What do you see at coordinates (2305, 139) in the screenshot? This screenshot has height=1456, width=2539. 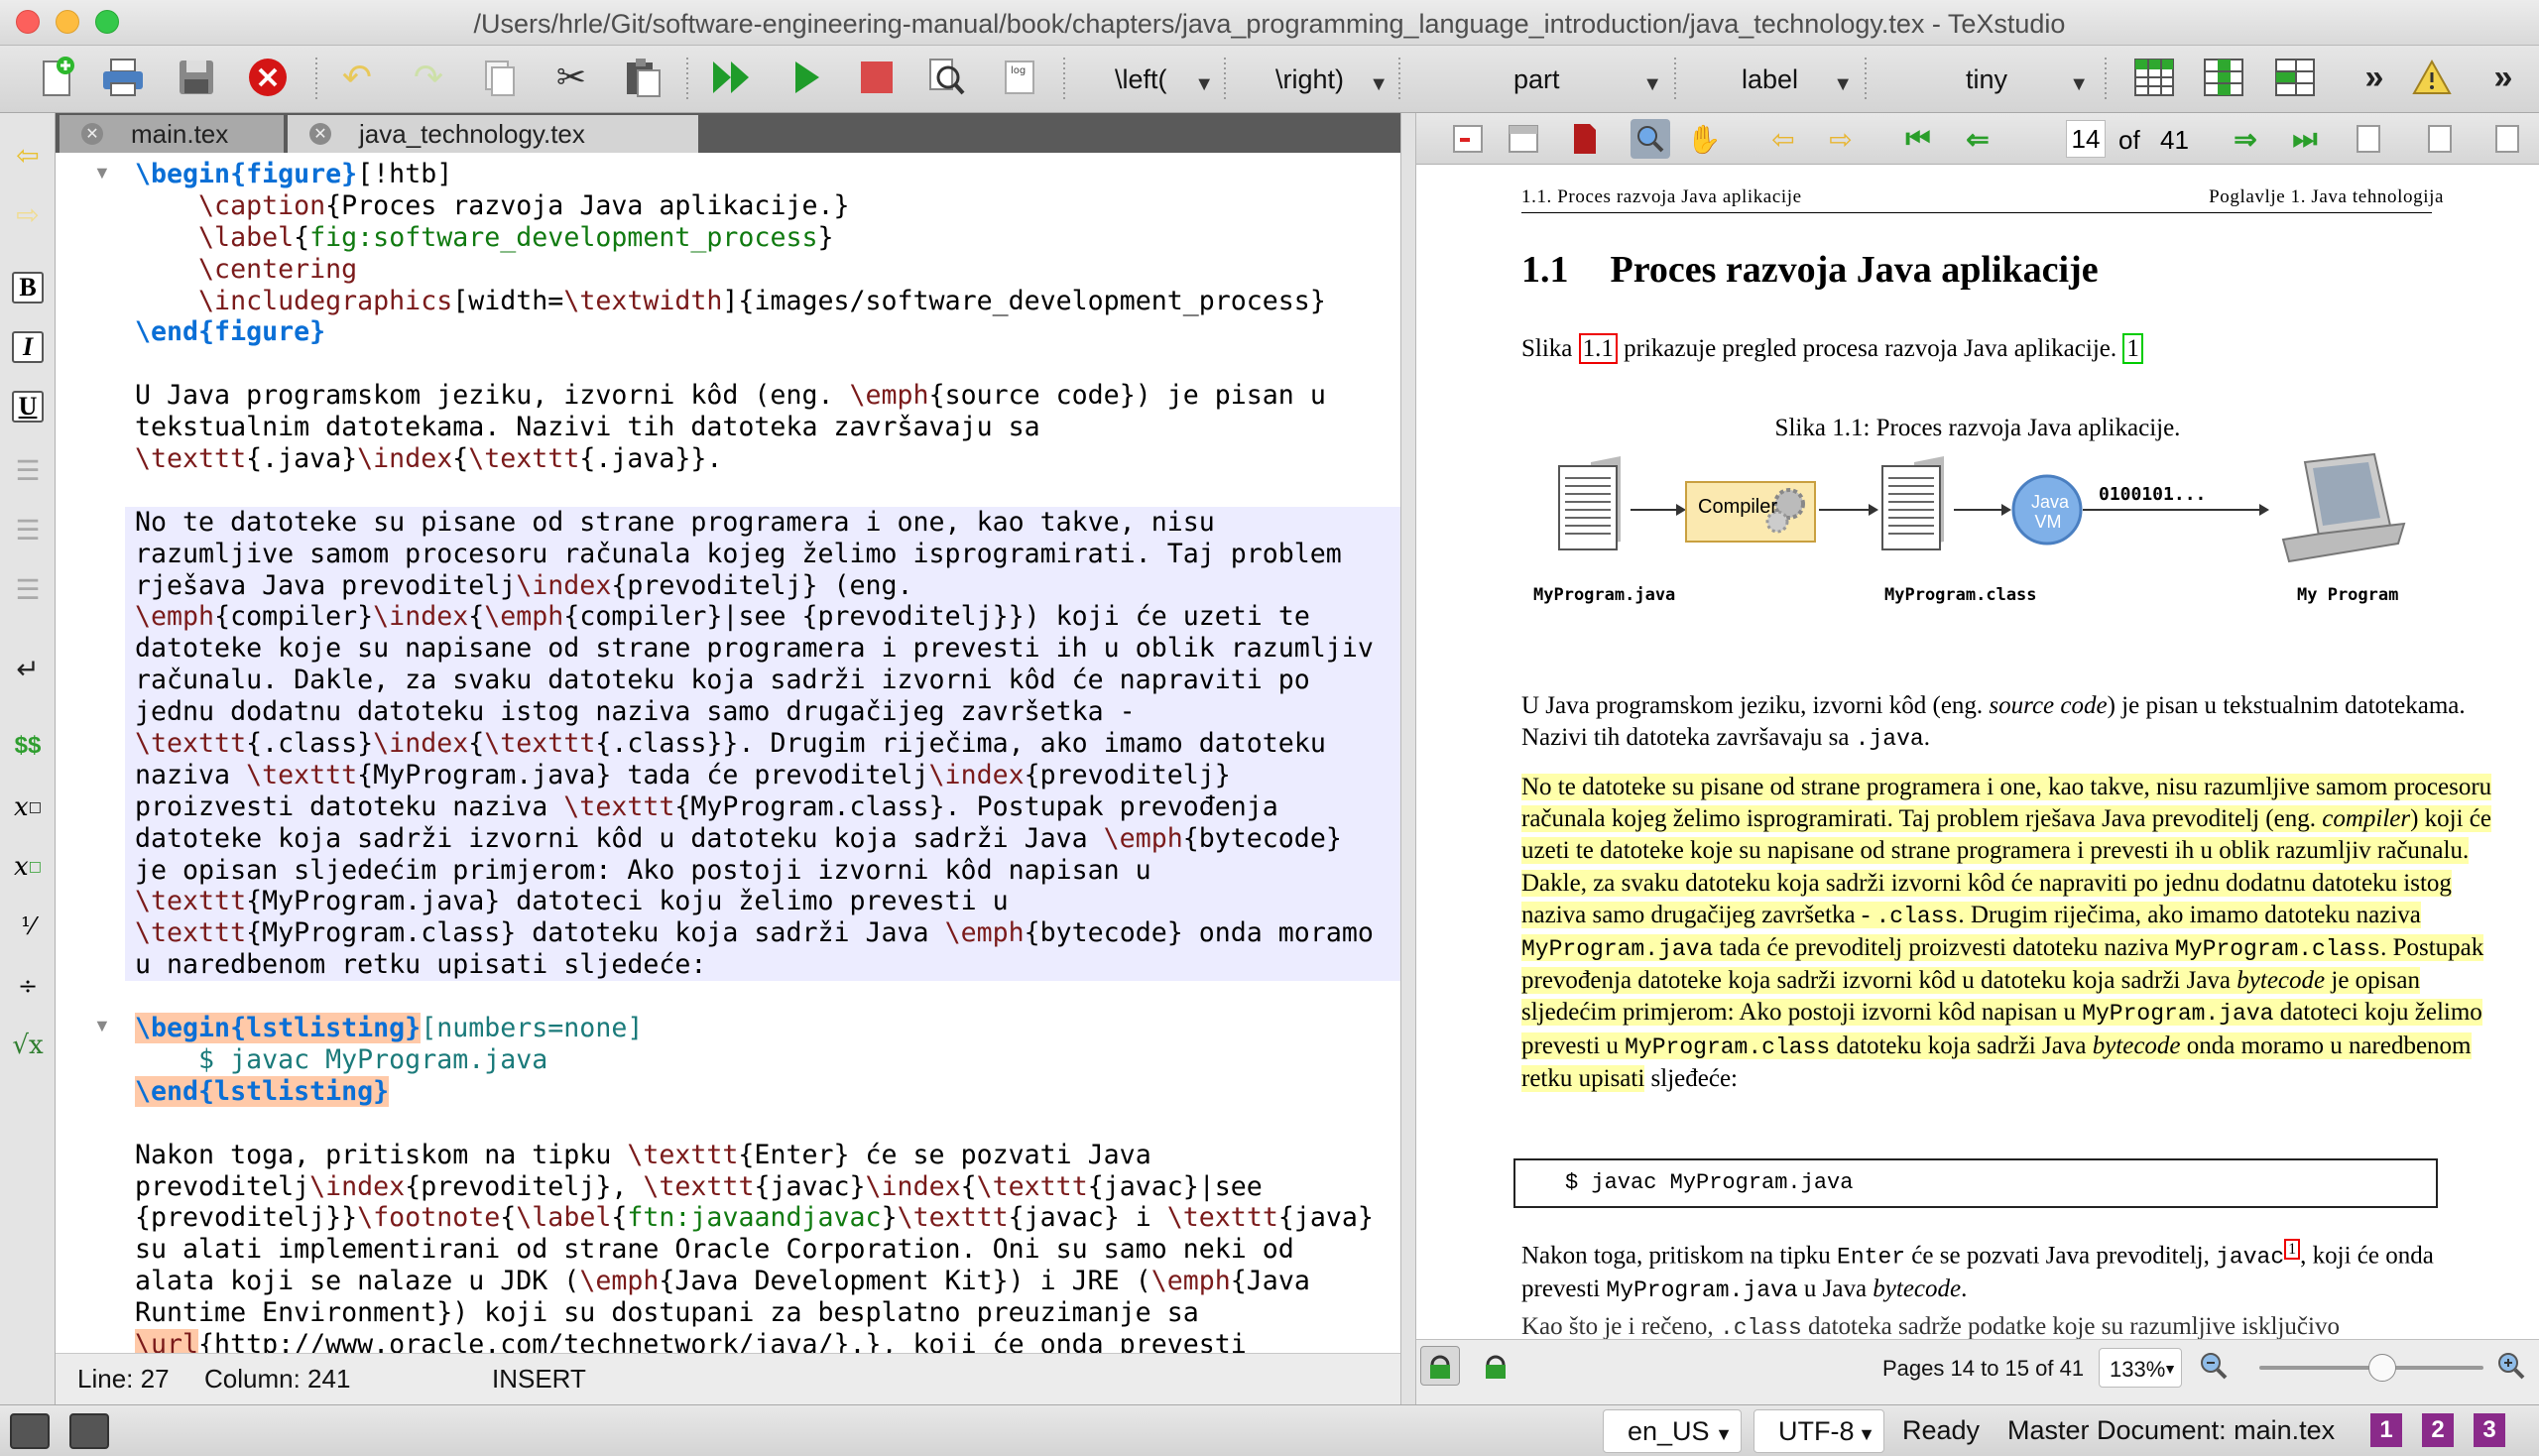 I see `last-page-icon: ⏭` at bounding box center [2305, 139].